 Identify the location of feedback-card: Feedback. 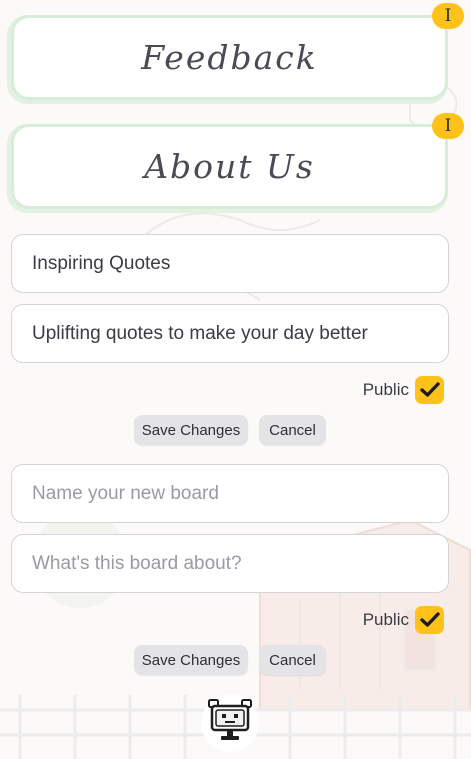
(229, 57).